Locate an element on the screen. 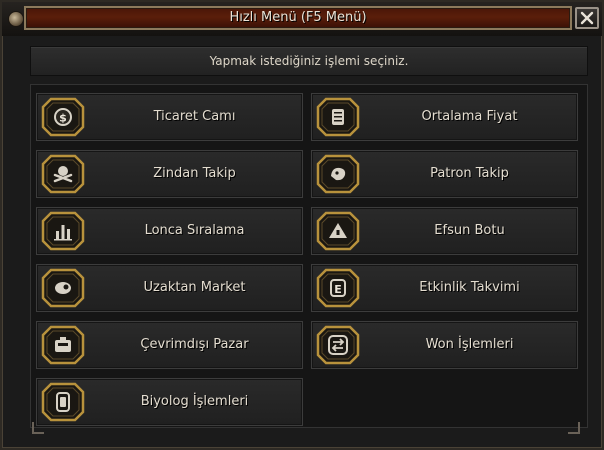 Image resolution: width=604 pixels, height=450 pixels. menu-button-label: Çevrimdışı Pazar is located at coordinates (194, 344).